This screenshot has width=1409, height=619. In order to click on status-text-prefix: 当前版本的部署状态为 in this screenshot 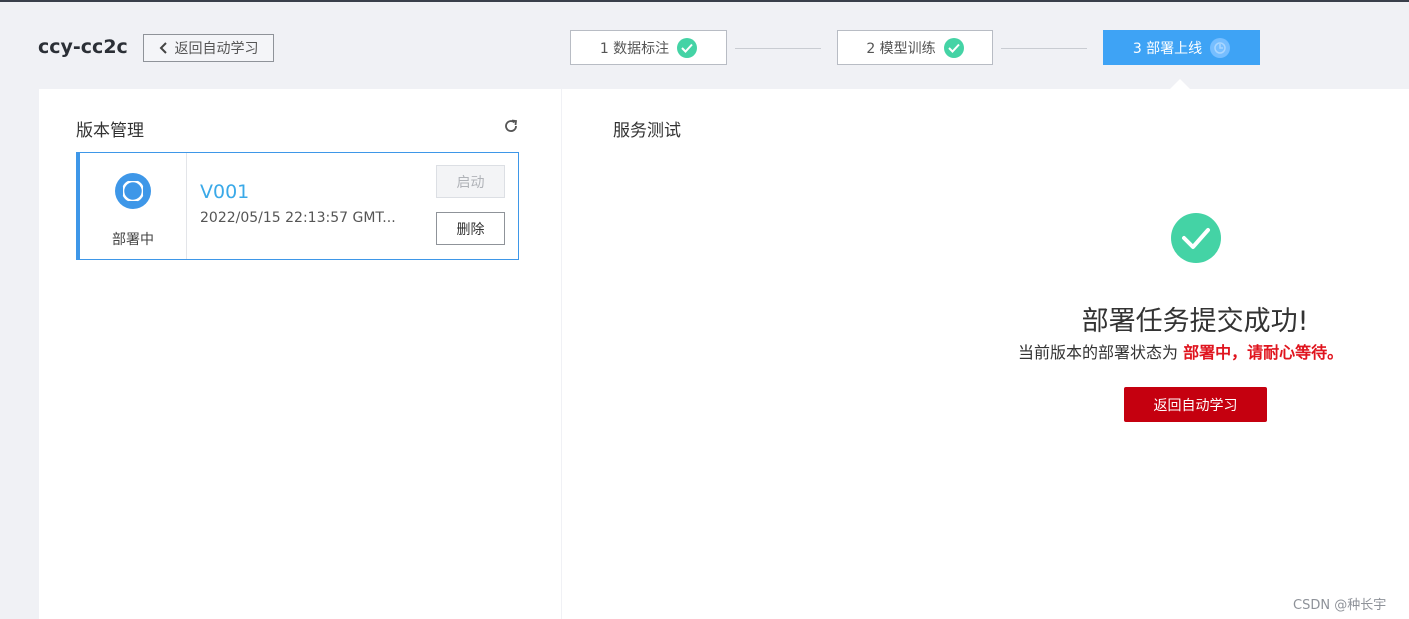, I will do `click(1098, 352)`.